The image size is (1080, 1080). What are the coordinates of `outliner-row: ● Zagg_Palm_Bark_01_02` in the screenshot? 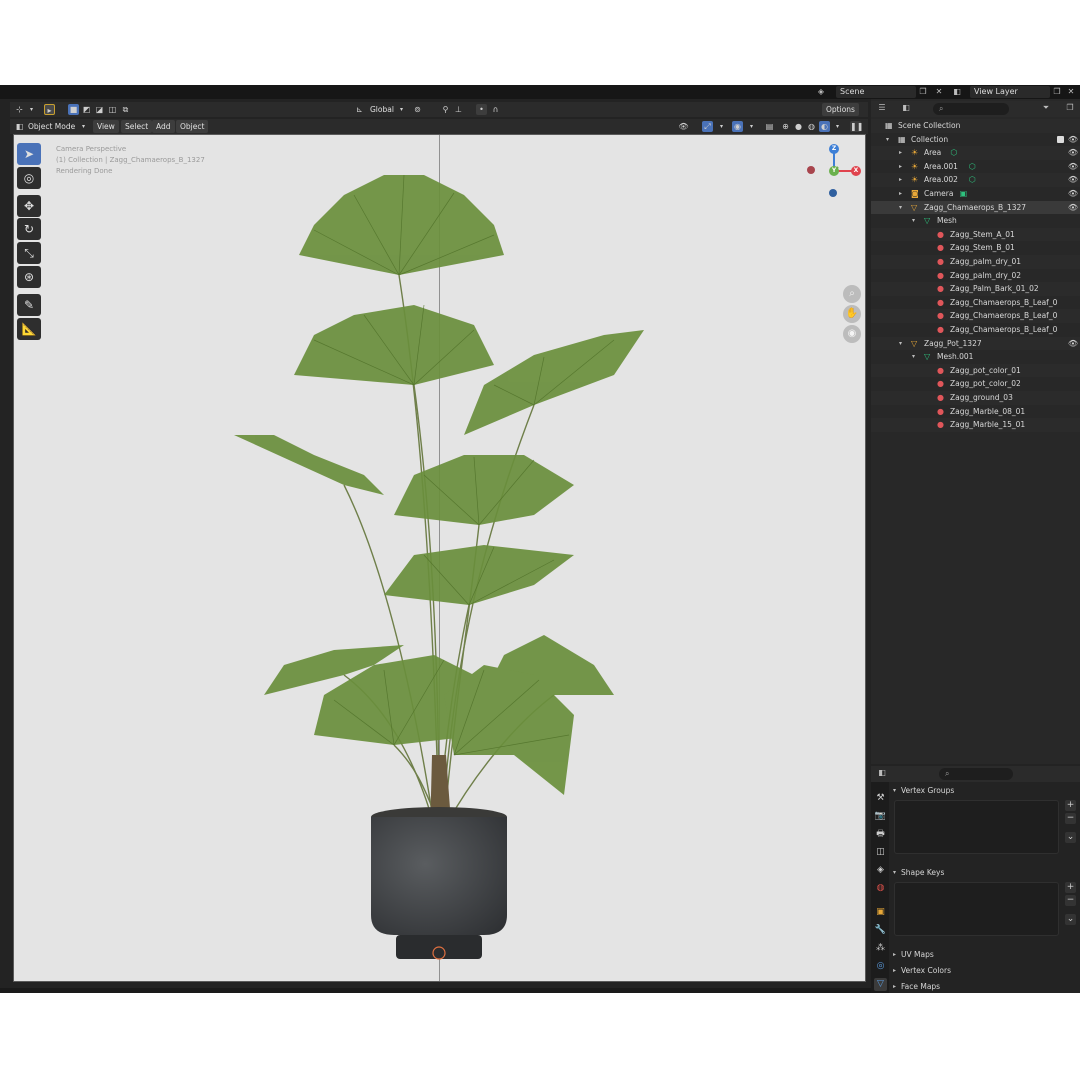 It's located at (975, 289).